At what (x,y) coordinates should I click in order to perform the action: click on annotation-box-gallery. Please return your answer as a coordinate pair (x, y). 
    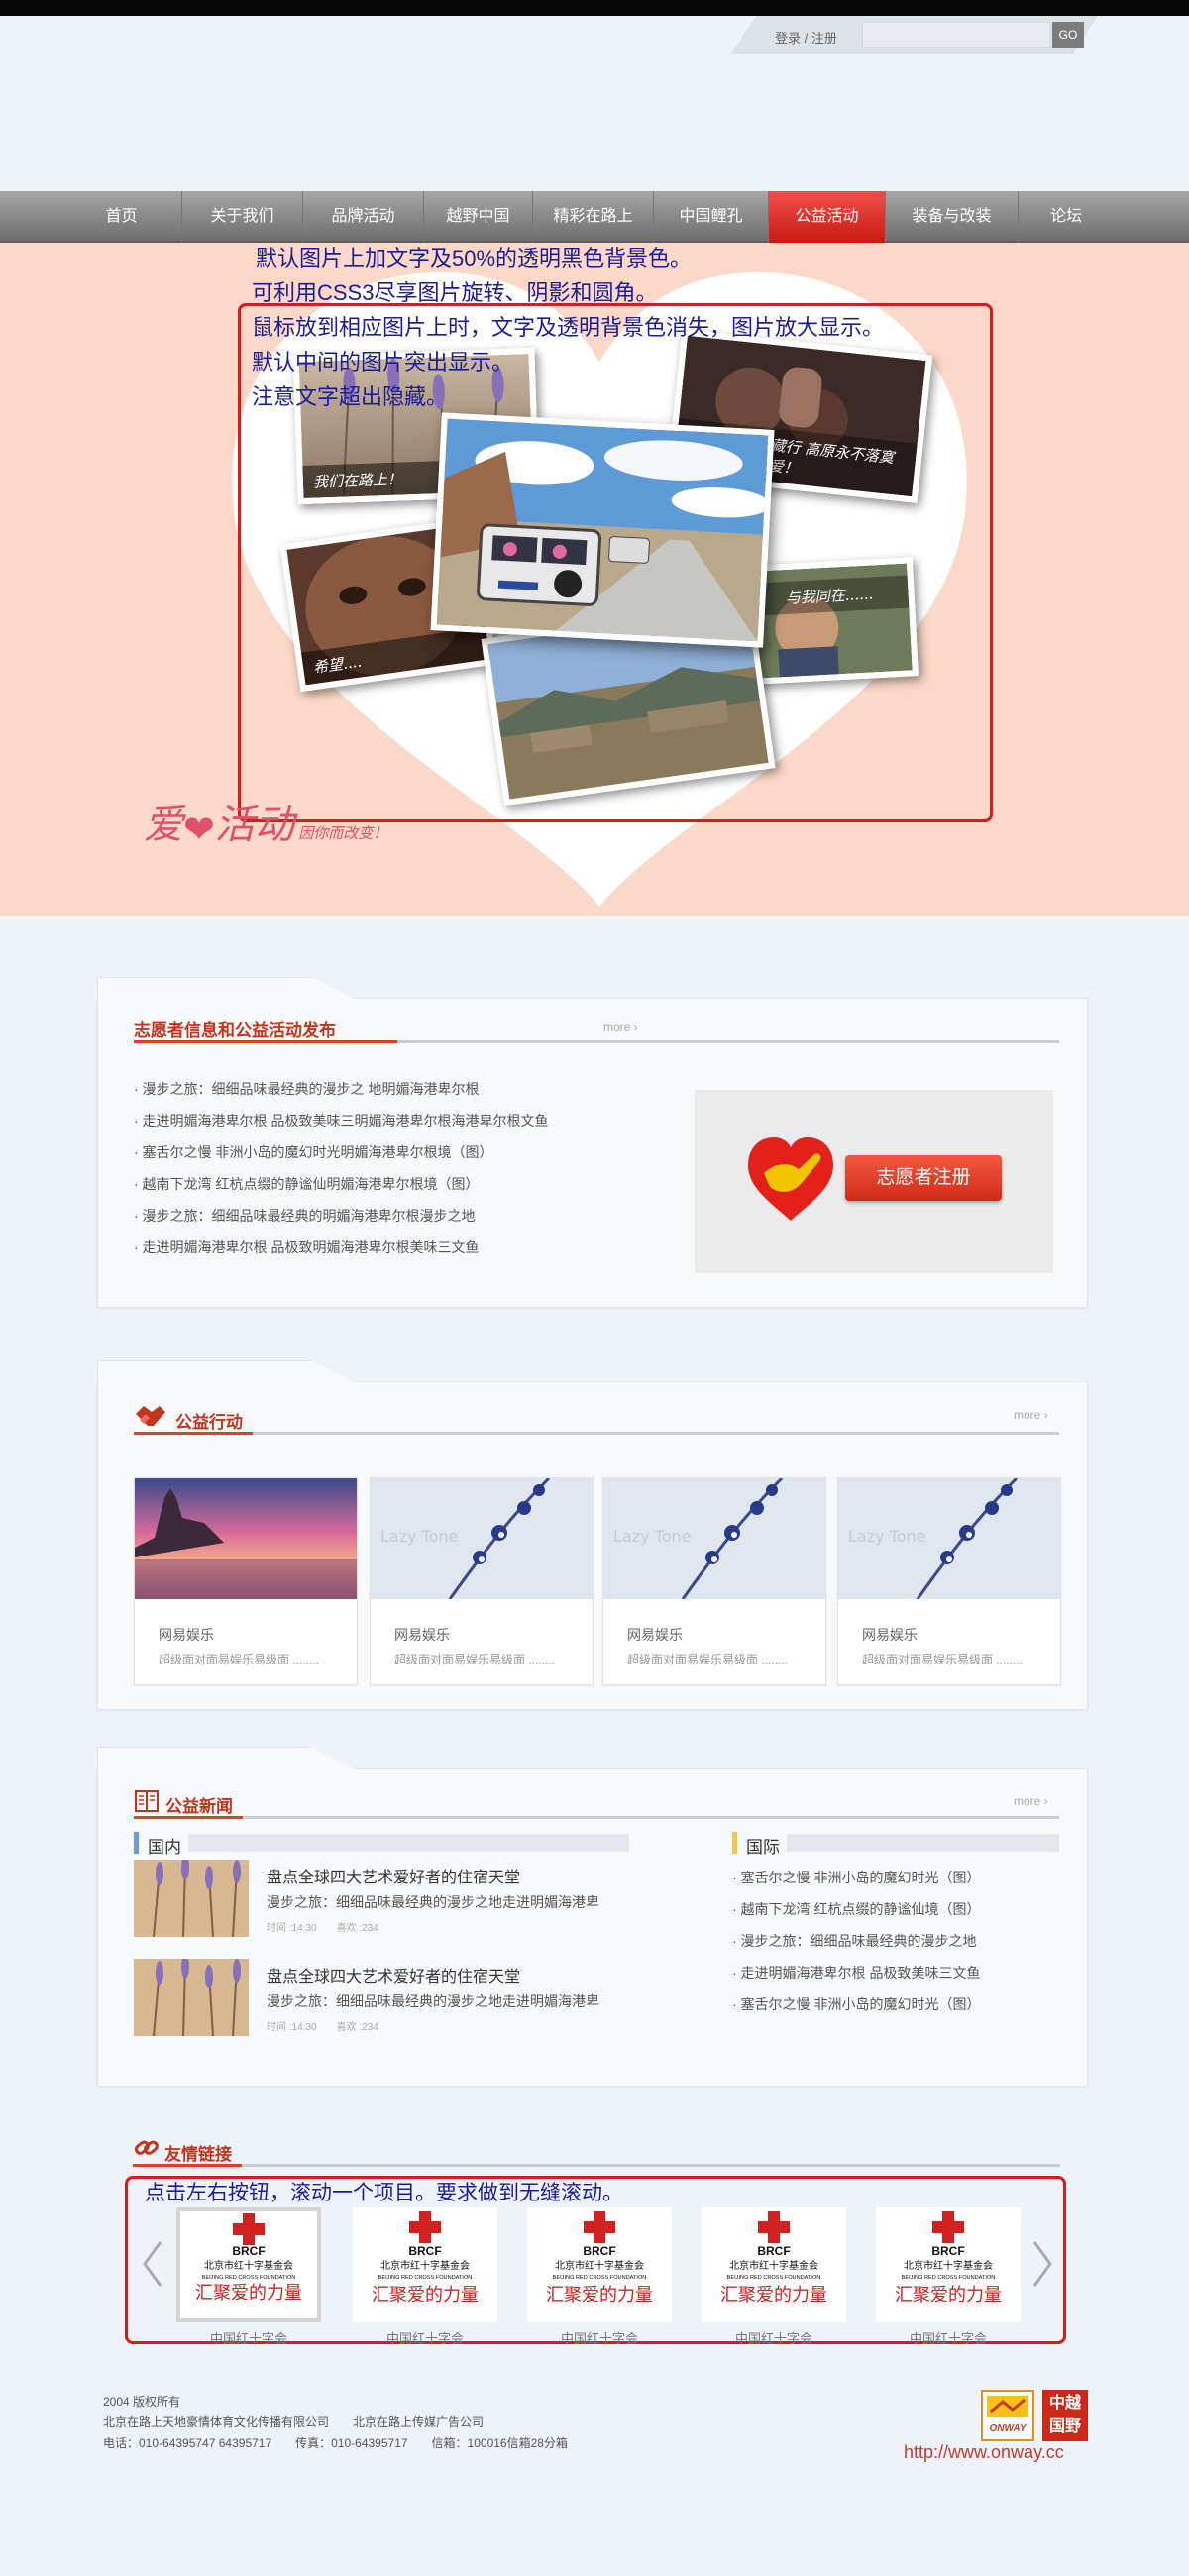
    Looking at the image, I should click on (616, 562).